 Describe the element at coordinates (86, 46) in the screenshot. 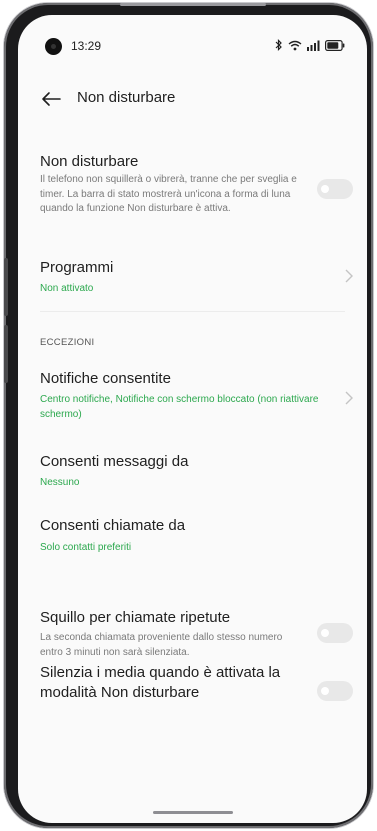

I see `status-time: 13:29` at that location.